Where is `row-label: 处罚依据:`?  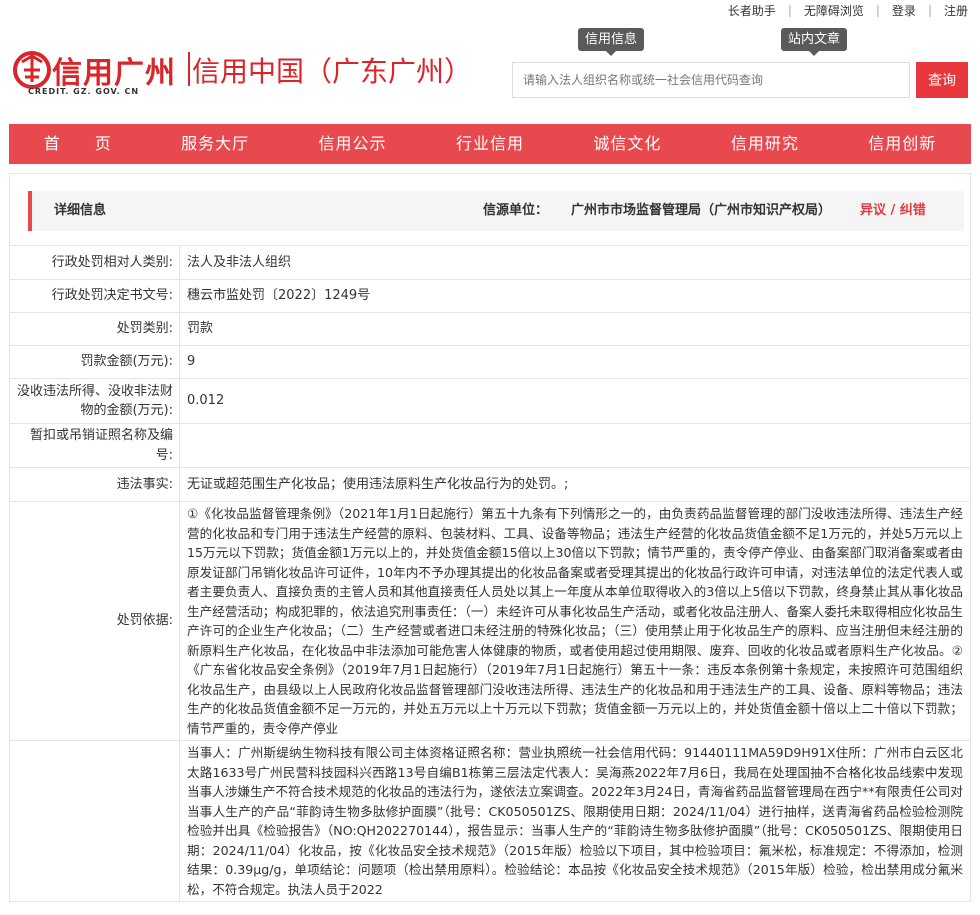
row-label: 处罚依据: is located at coordinates (94, 621).